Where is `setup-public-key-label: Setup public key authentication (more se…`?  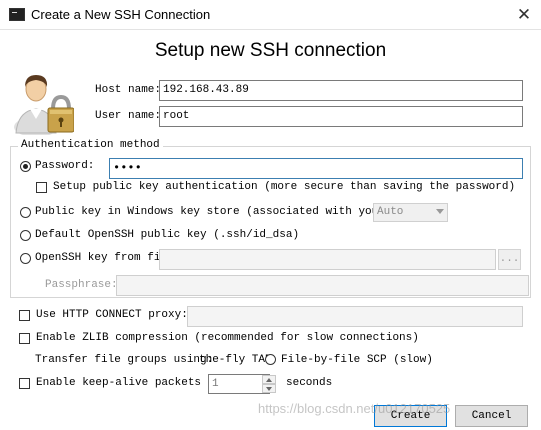
setup-public-key-label: Setup public key authentication (more se… is located at coordinates (284, 187).